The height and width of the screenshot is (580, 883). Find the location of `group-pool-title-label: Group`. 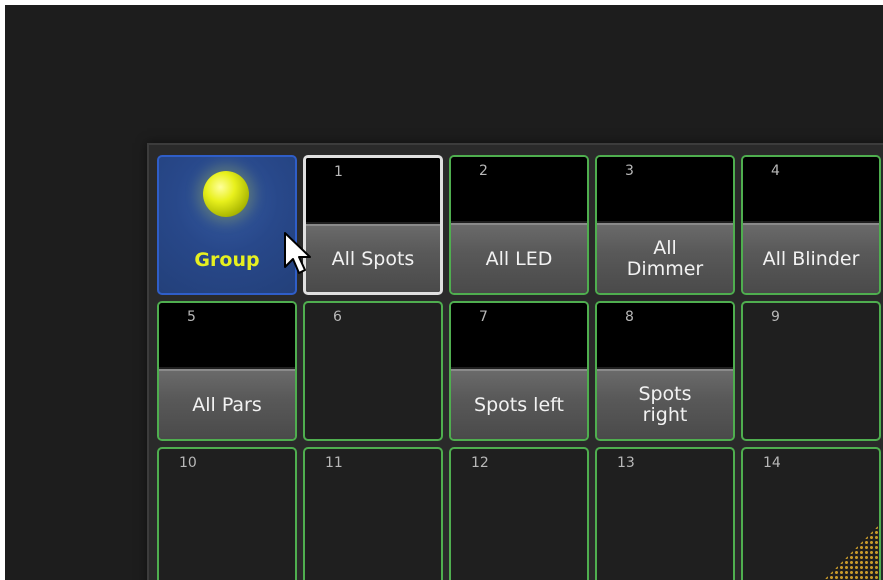

group-pool-title-label: Group is located at coordinates (227, 260).